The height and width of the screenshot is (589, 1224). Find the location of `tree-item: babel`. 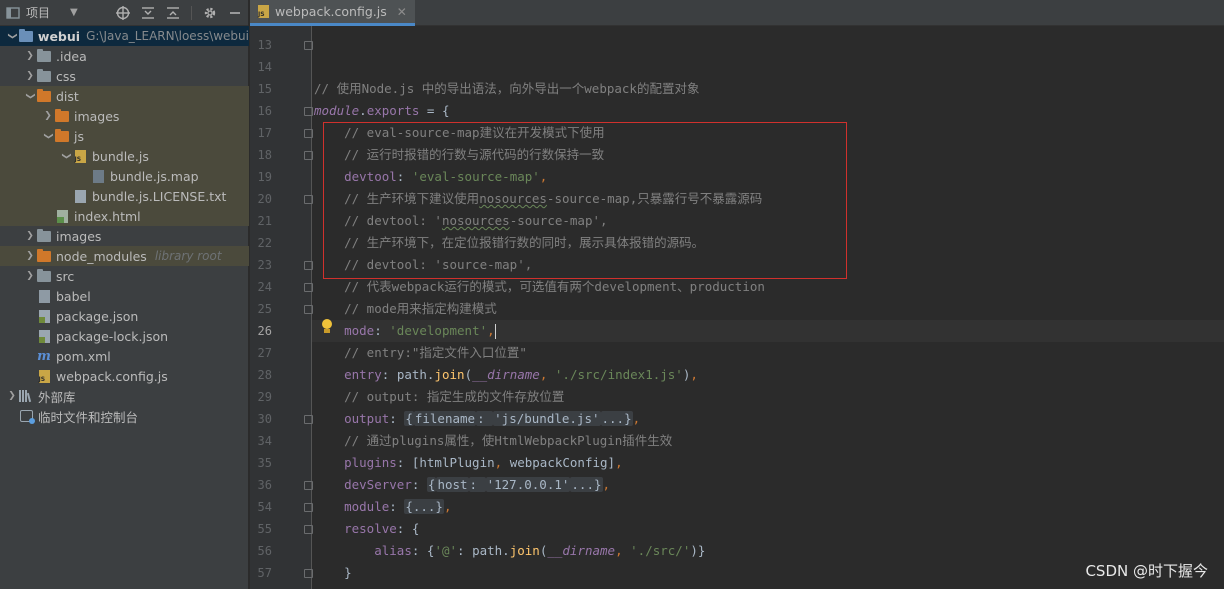

tree-item: babel is located at coordinates (124, 296).